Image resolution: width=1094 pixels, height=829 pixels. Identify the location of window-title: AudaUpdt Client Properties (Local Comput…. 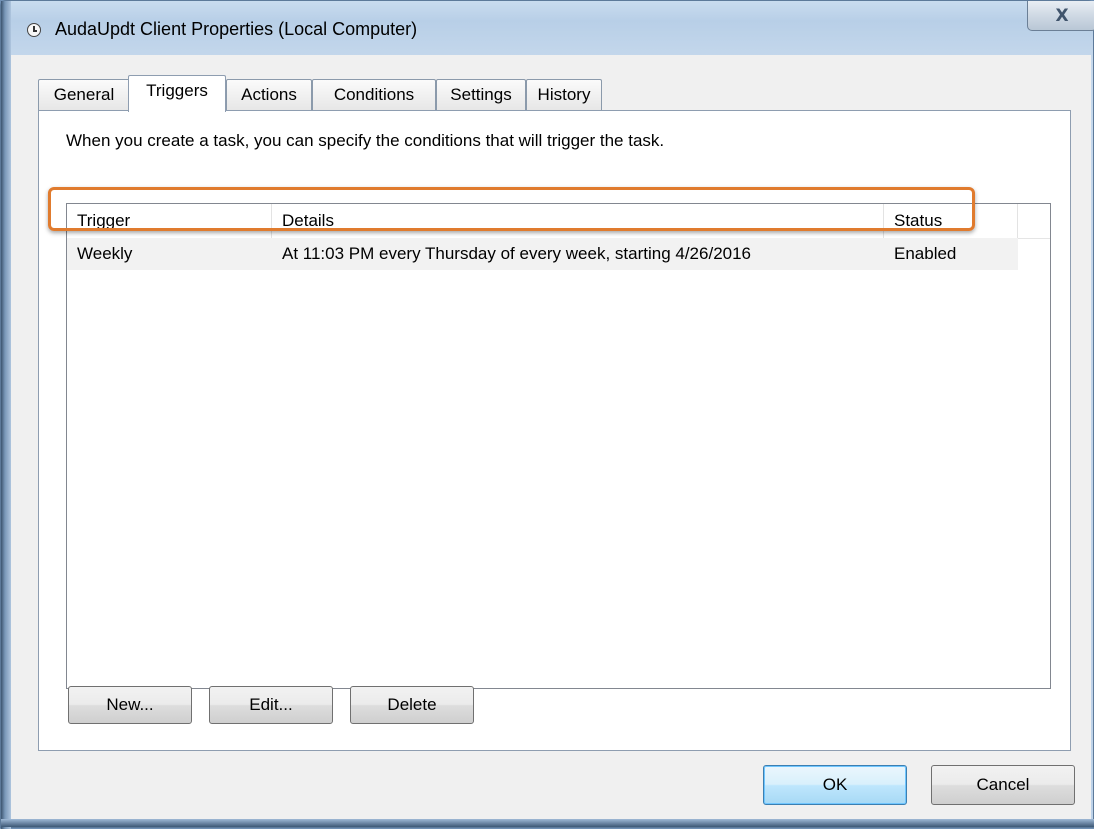
(236, 29).